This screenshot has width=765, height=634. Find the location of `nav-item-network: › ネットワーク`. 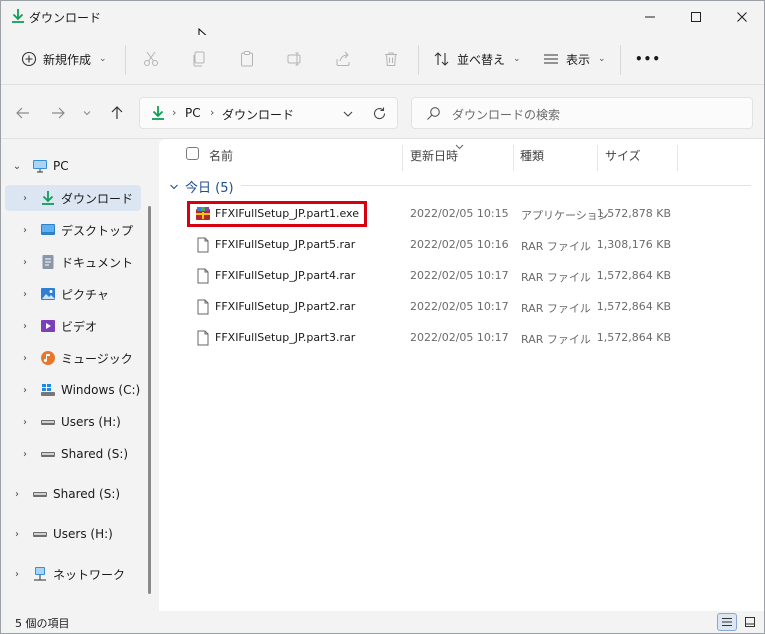

nav-item-network: › ネットワーク is located at coordinates (71, 574).